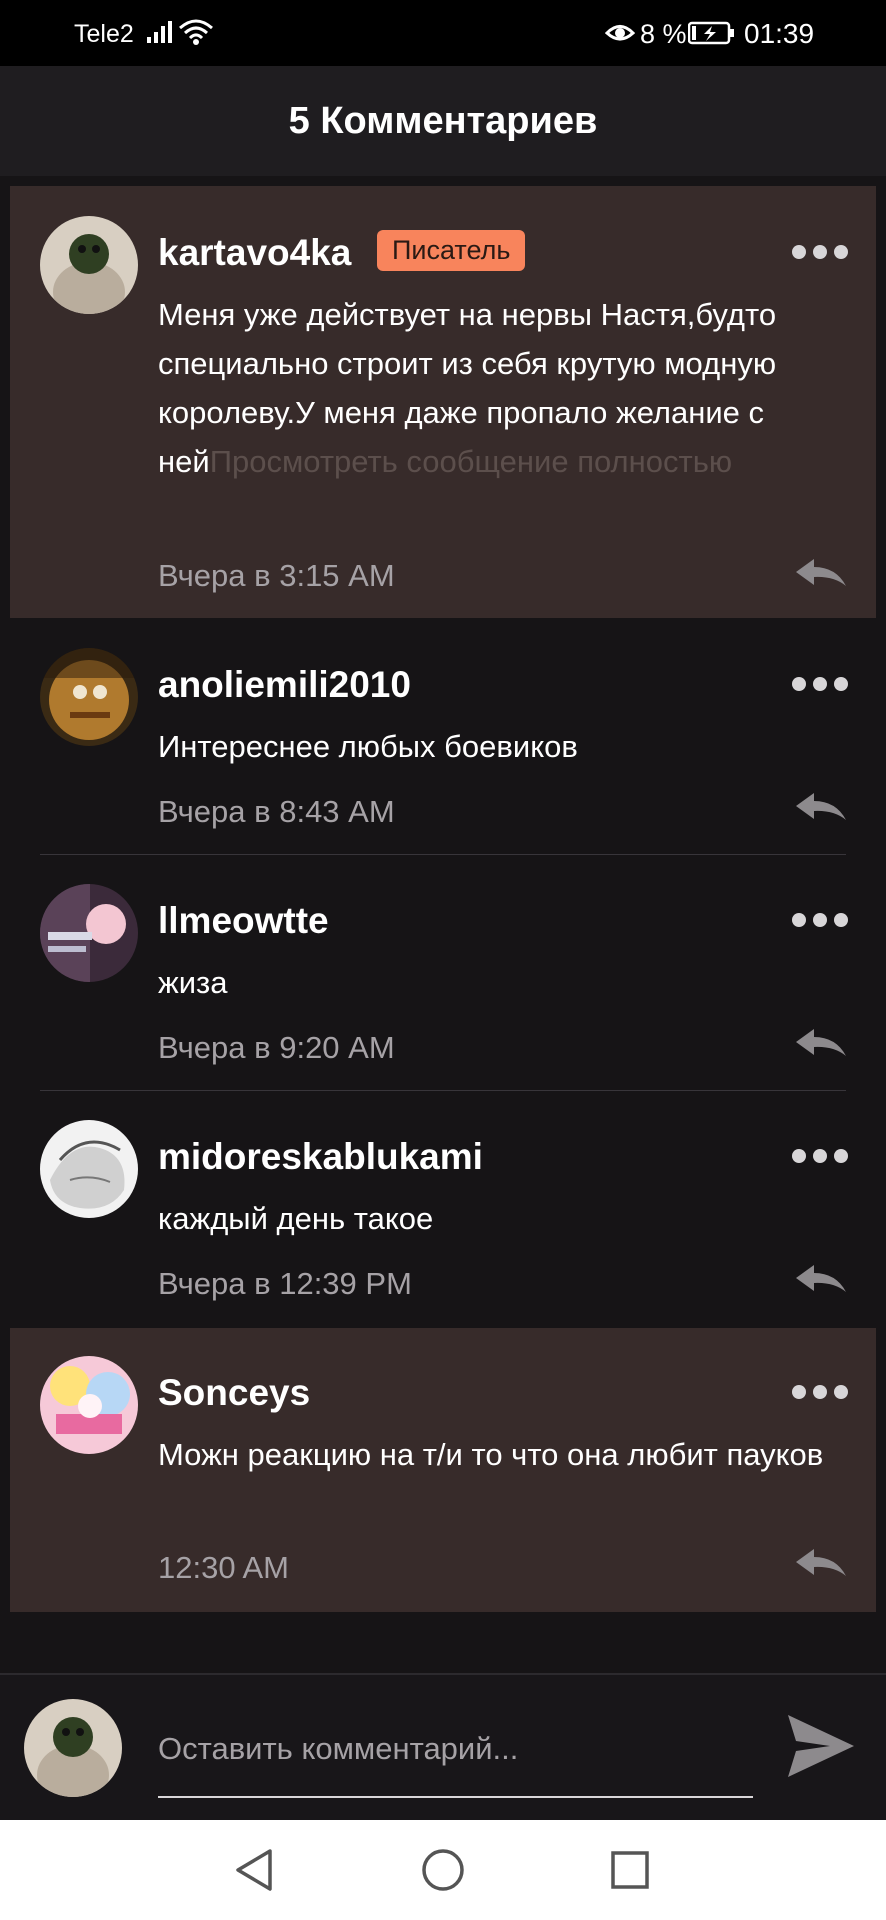  Describe the element at coordinates (663, 34) in the screenshot. I see `battery-percent: 8 %` at that location.